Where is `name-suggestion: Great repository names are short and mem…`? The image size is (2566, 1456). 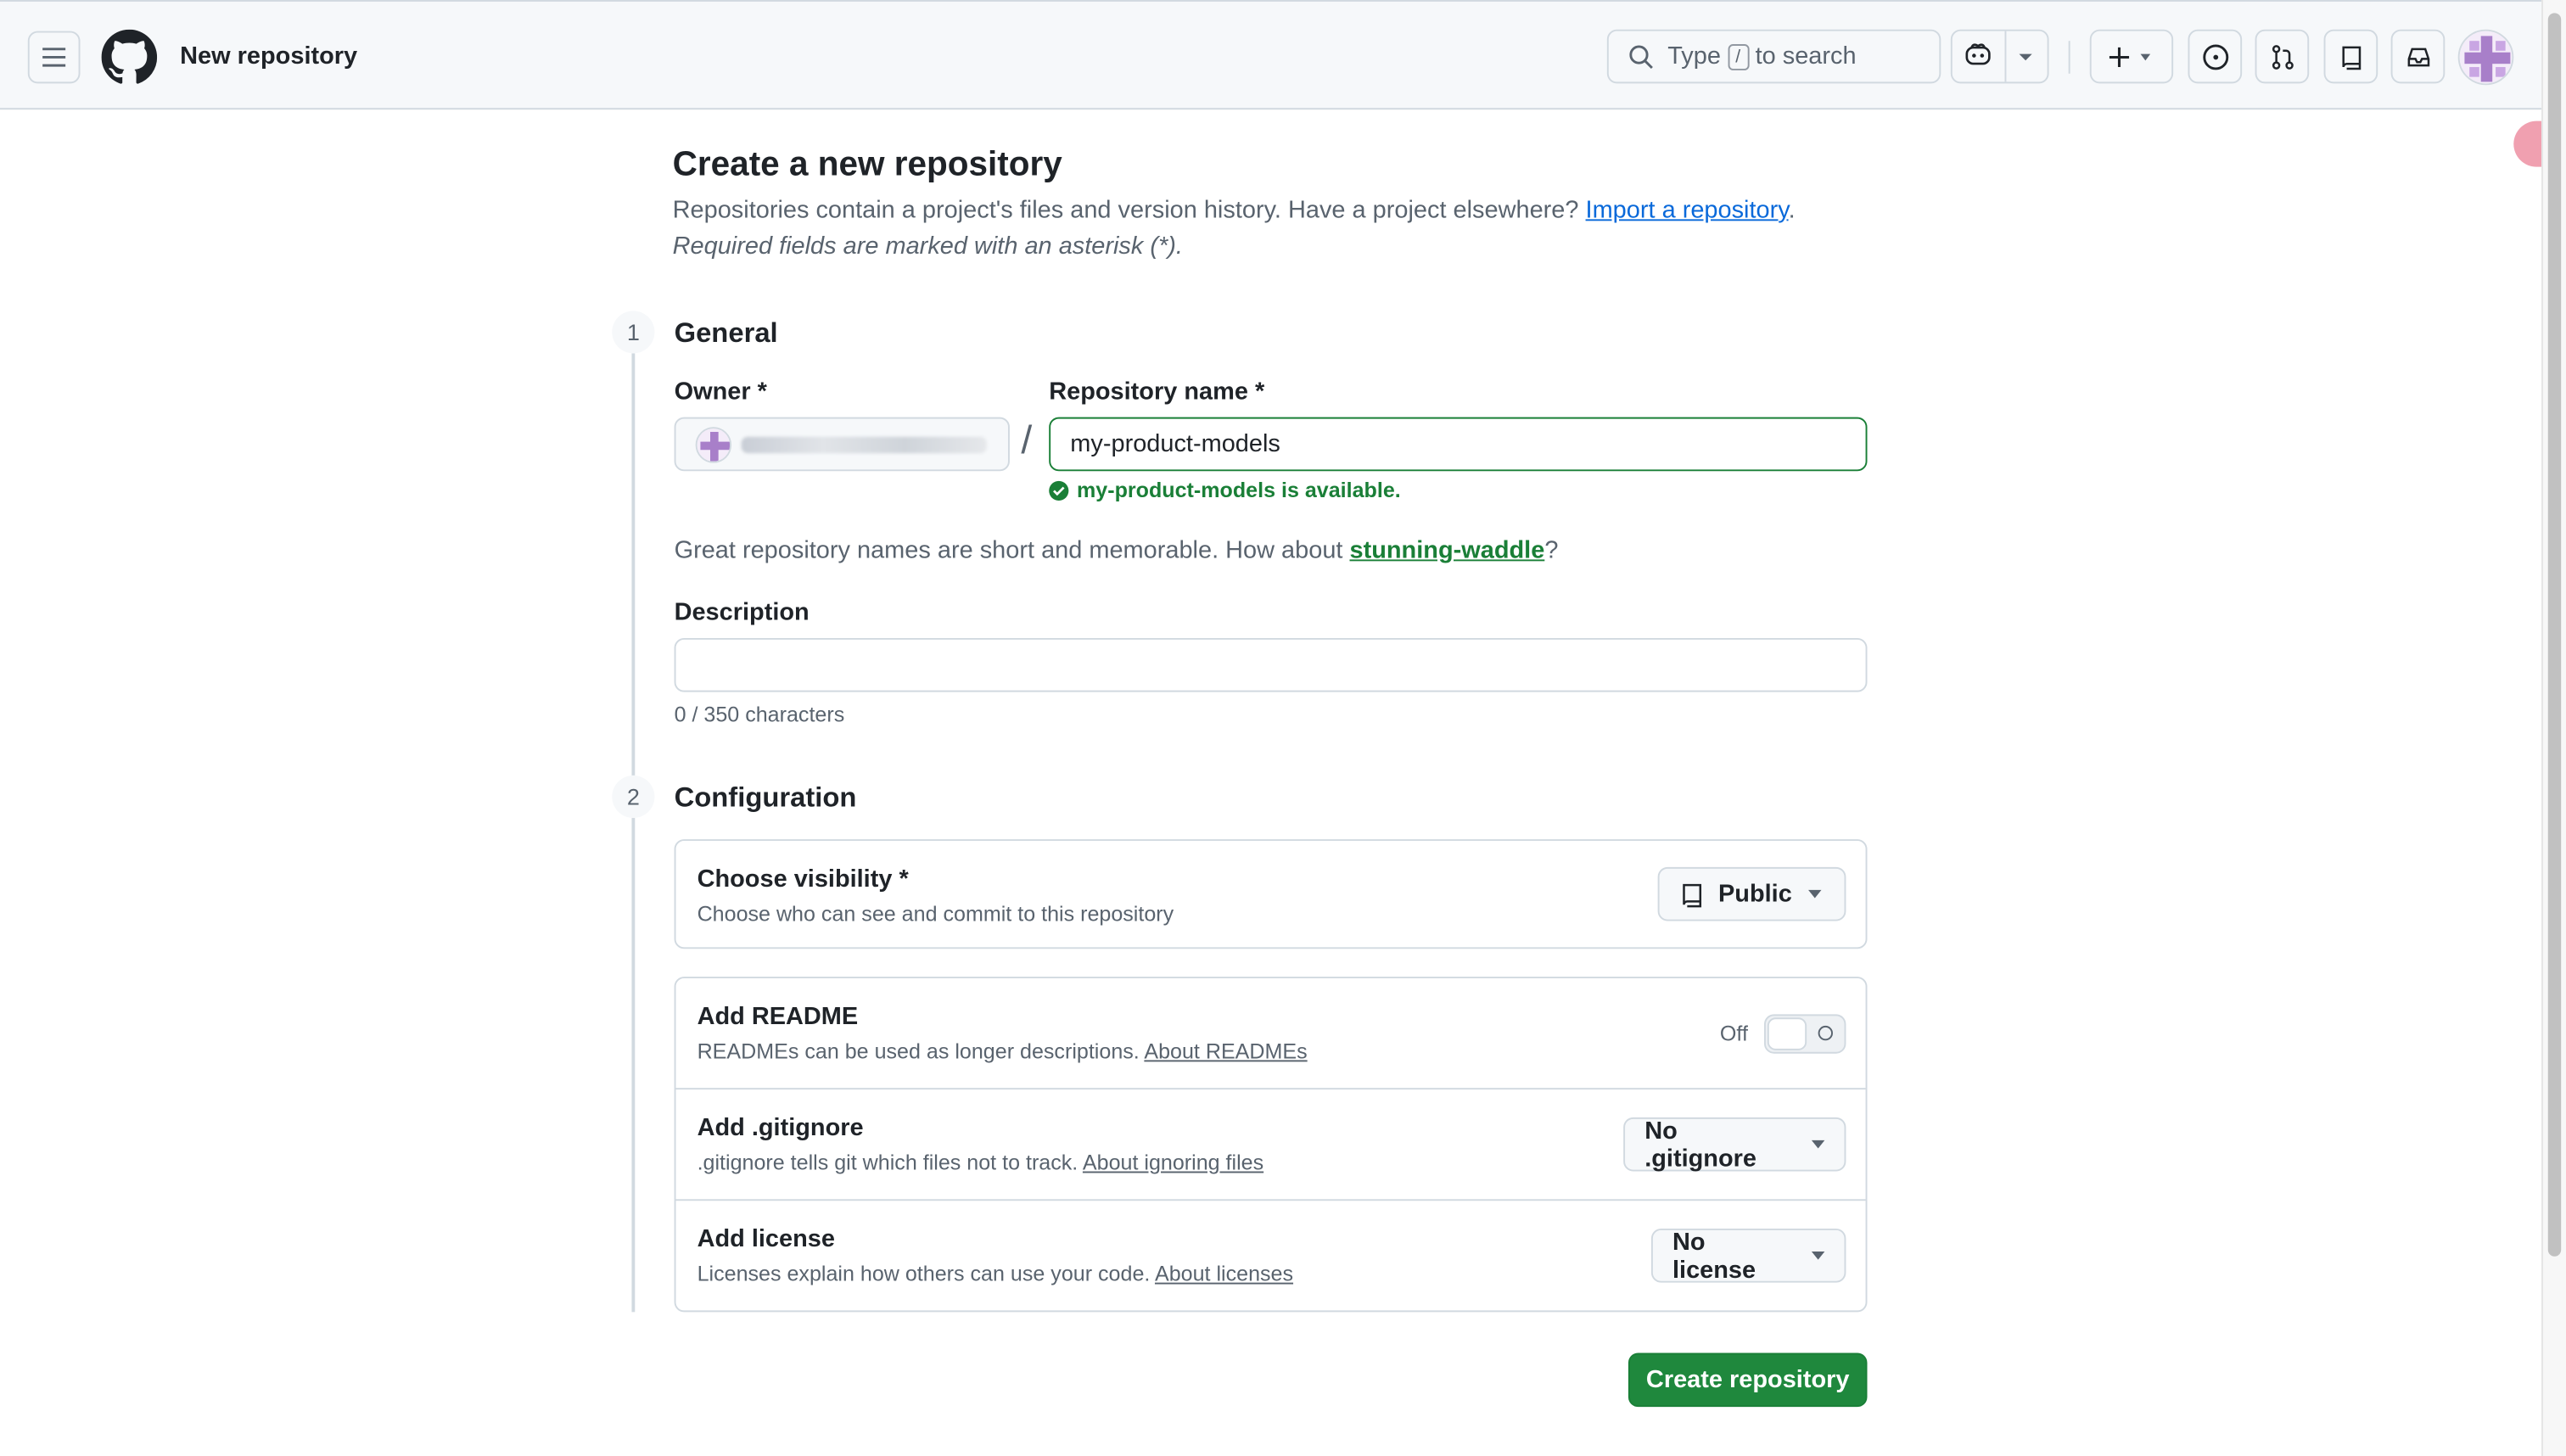 name-suggestion: Great repository names are short and mem… is located at coordinates (1117, 550).